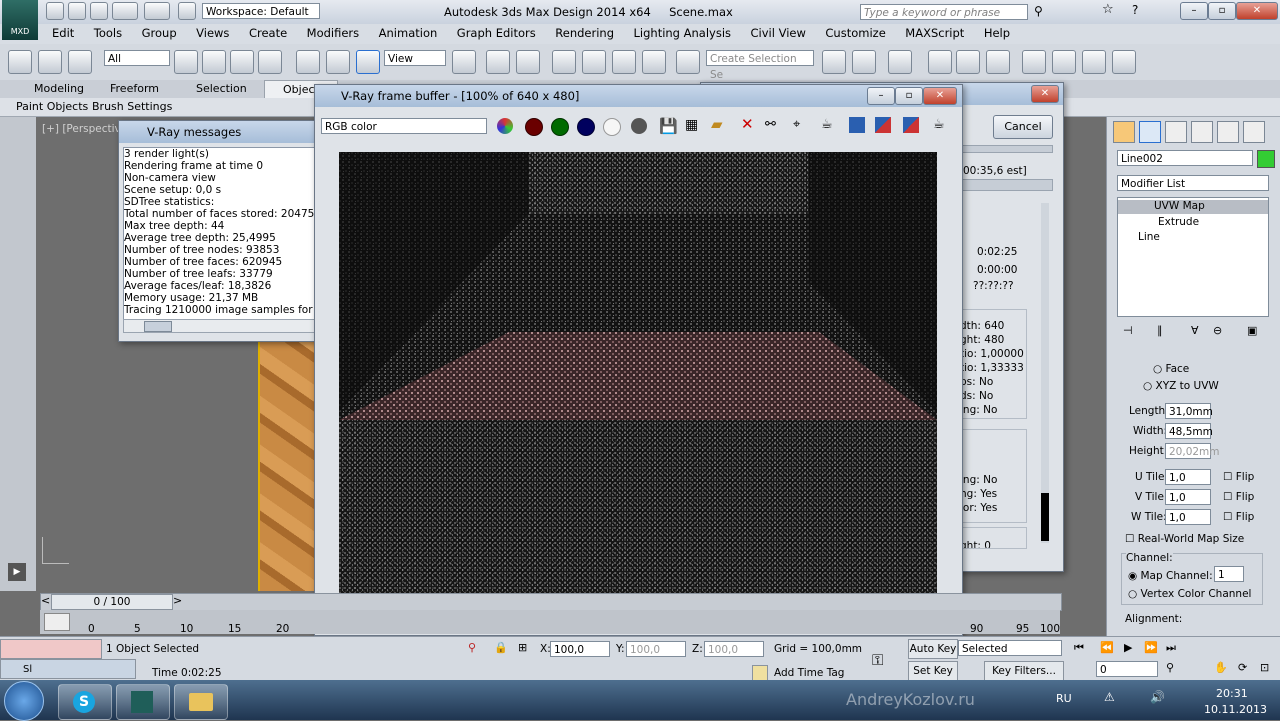 Image resolution: width=1280 pixels, height=721 pixels. What do you see at coordinates (560, 127) in the screenshot?
I see `green-channel-icon` at bounding box center [560, 127].